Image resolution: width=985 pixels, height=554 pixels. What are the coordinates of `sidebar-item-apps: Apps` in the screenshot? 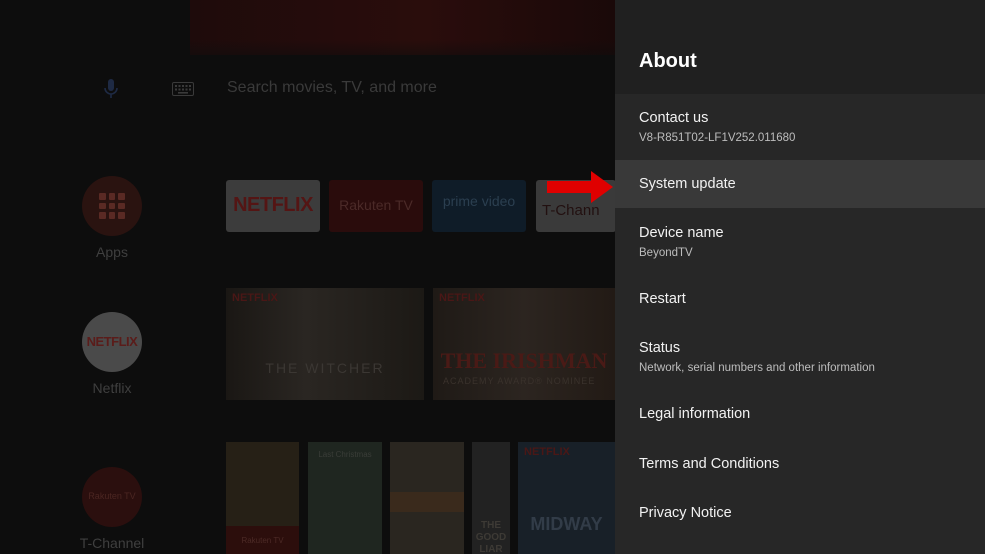 It's located at (112, 218).